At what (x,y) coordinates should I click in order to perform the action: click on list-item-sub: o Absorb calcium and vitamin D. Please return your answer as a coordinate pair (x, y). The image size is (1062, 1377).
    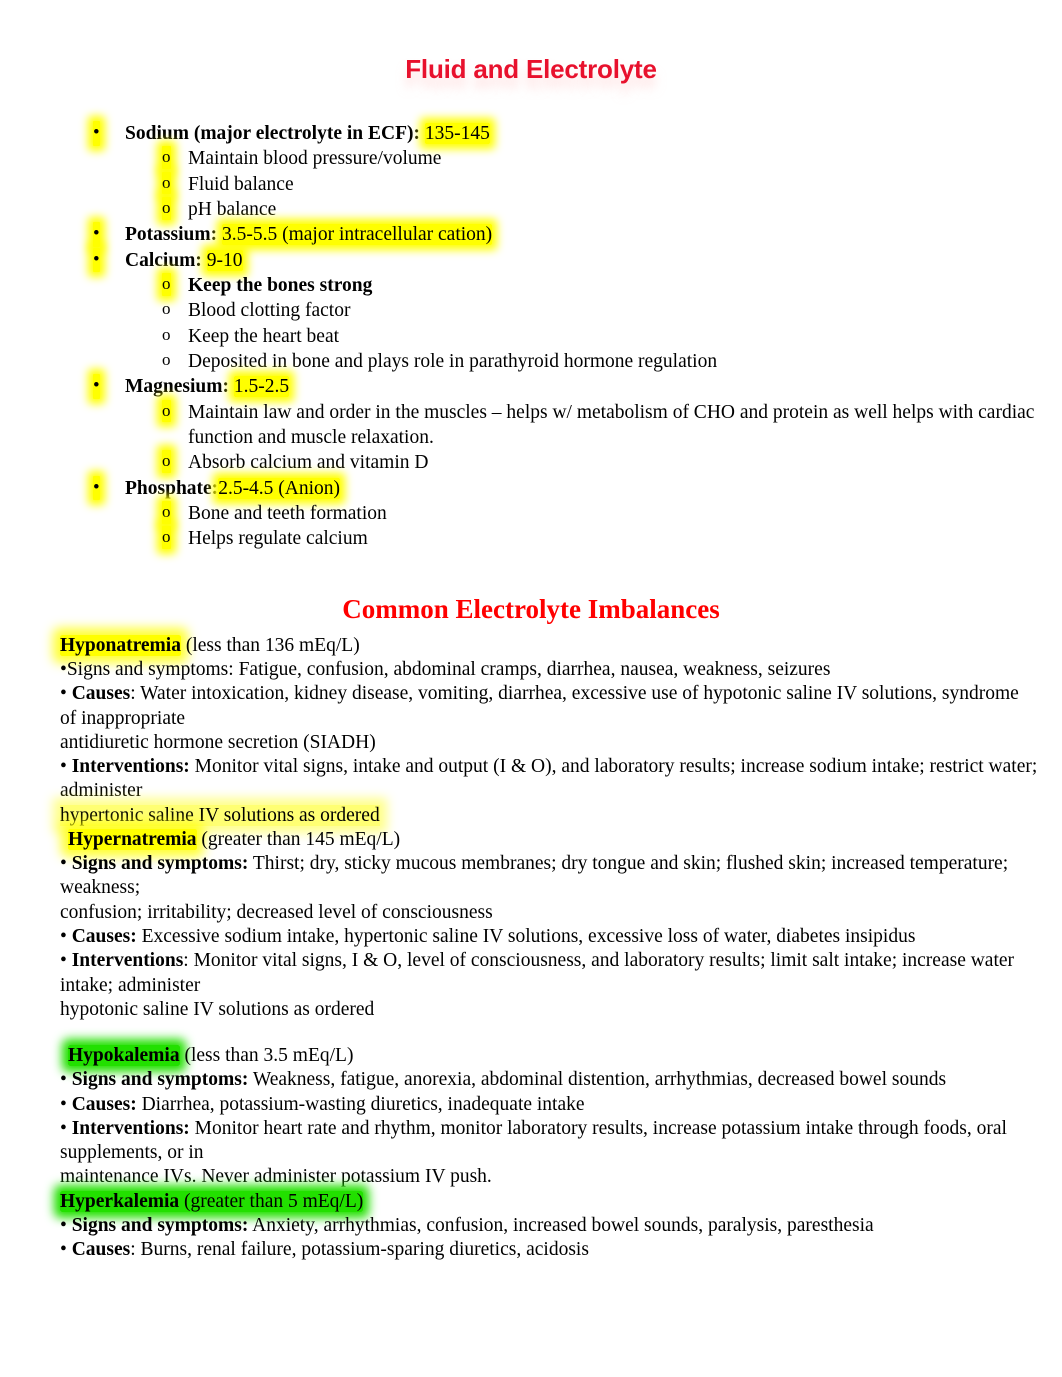
    Looking at the image, I should click on (531, 462).